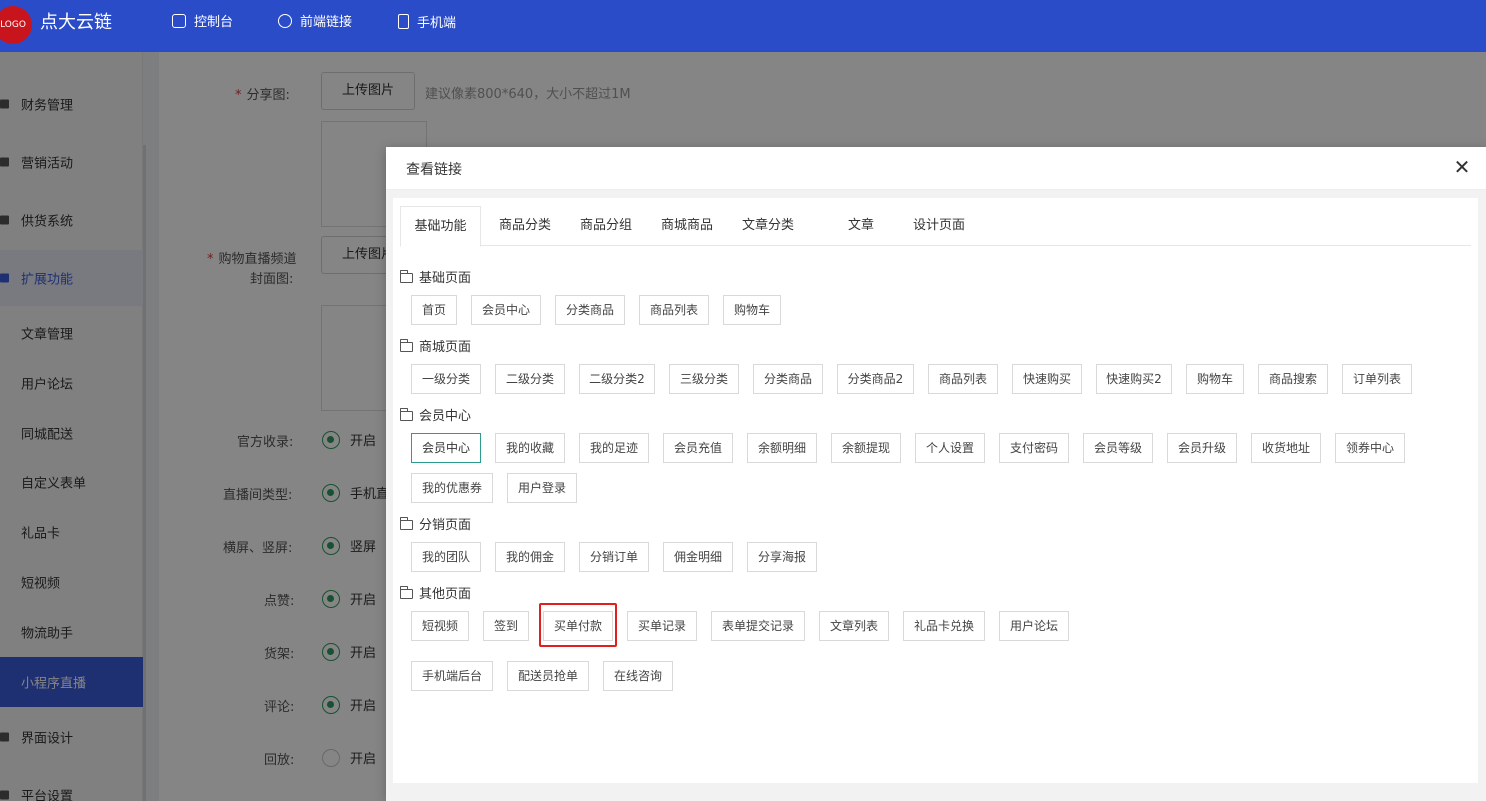 This screenshot has height=801, width=1486. What do you see at coordinates (606, 226) in the screenshot?
I see `tab-product-group: 商品分组` at bounding box center [606, 226].